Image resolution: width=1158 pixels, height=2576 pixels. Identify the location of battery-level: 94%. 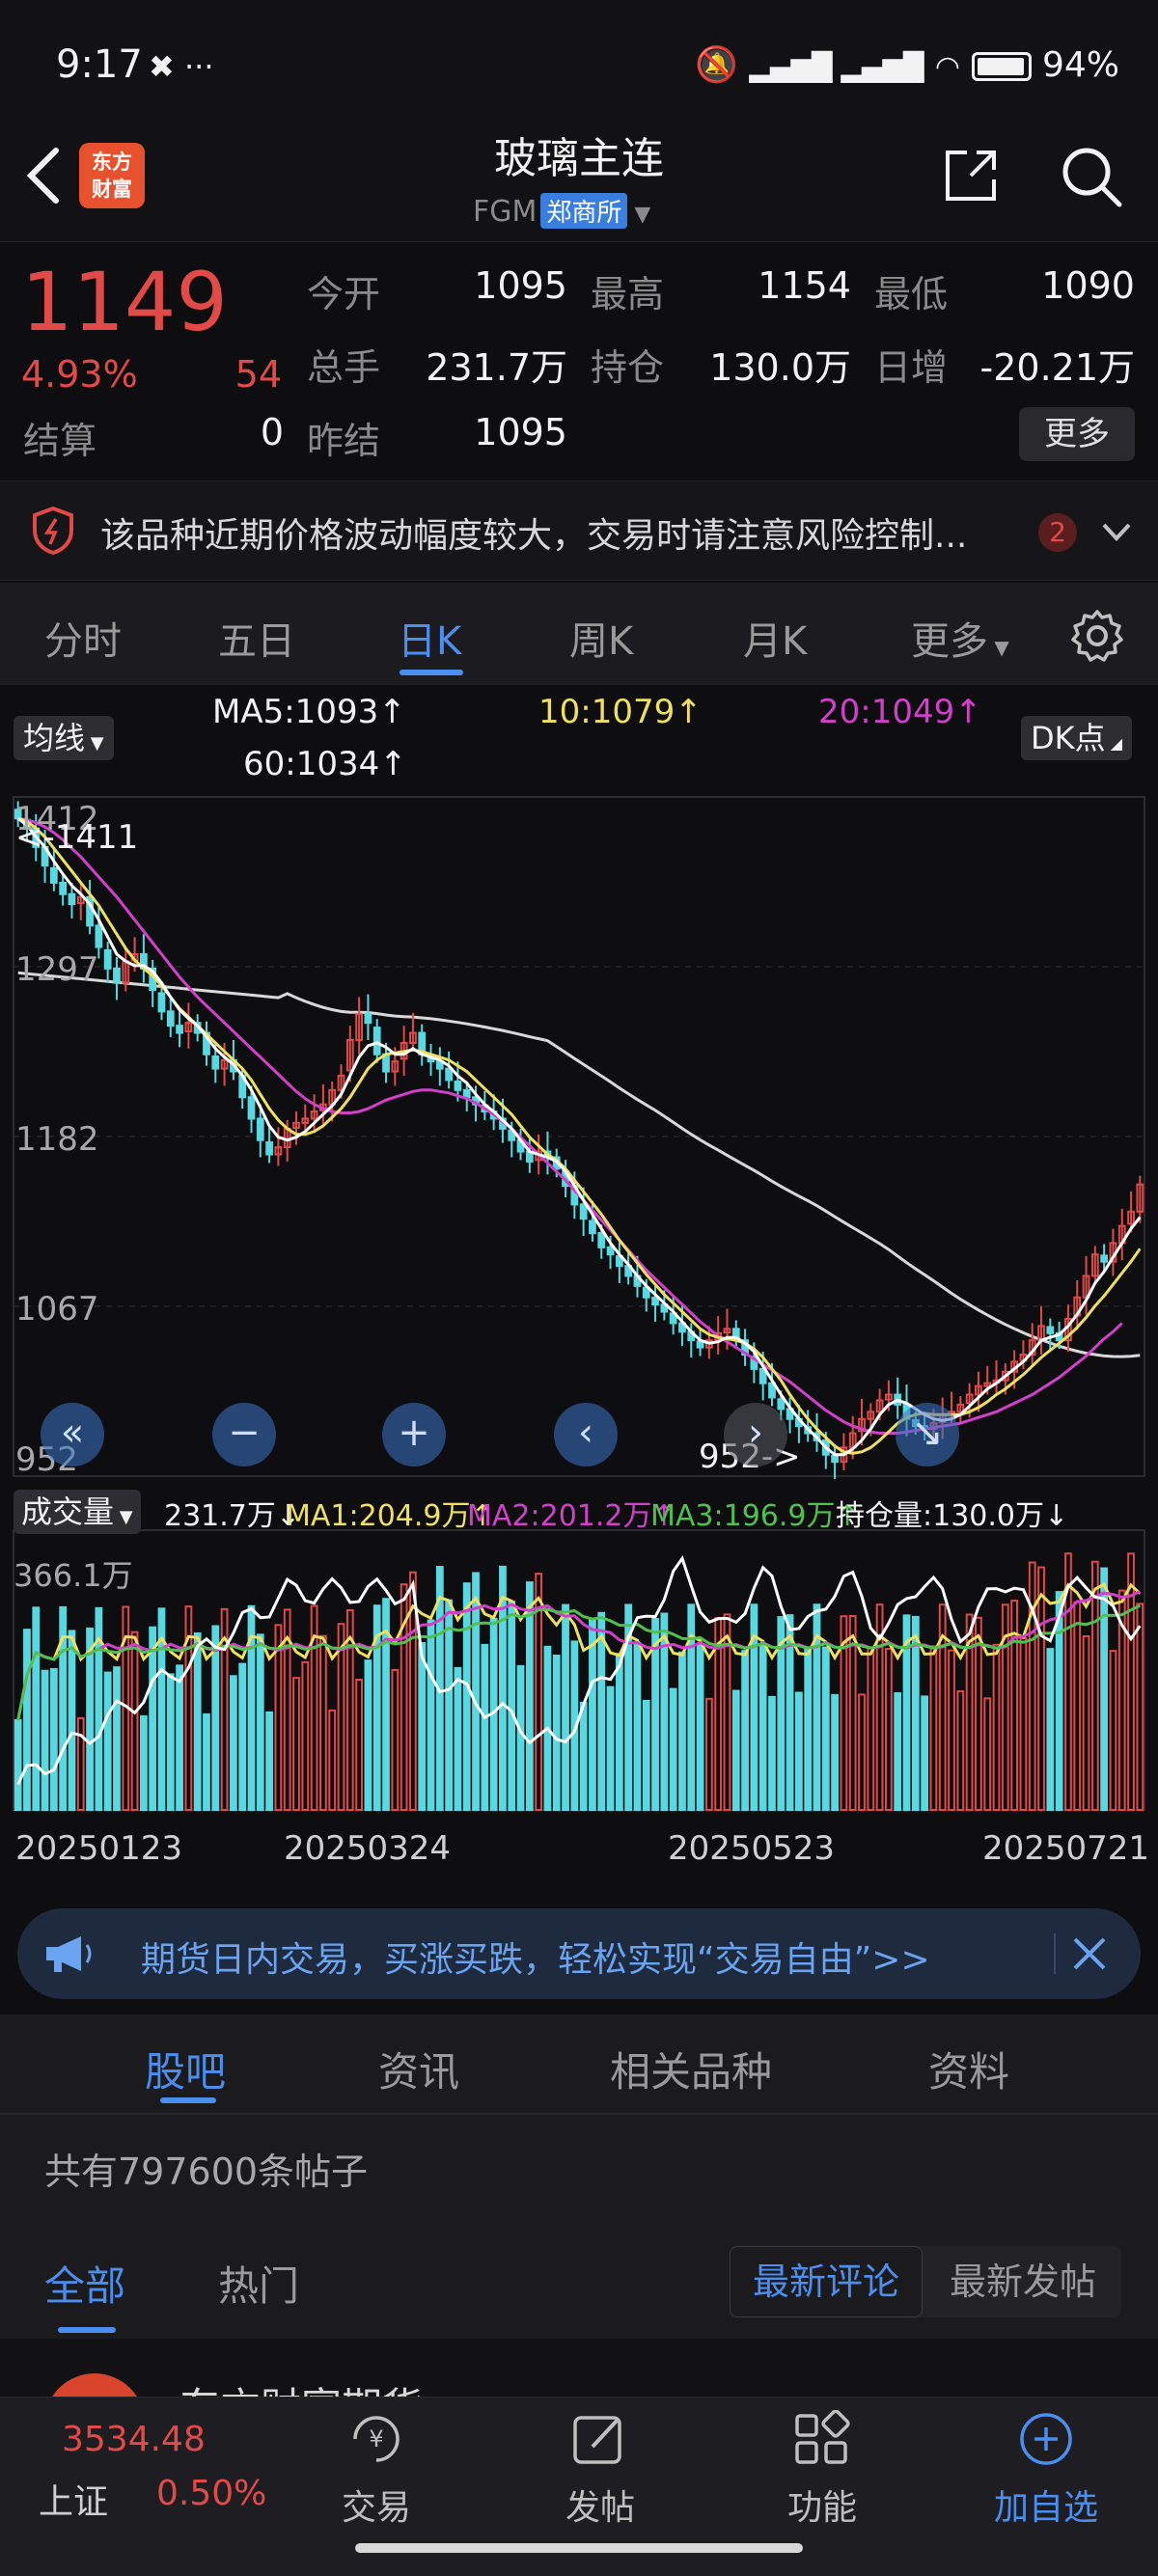
(1081, 65).